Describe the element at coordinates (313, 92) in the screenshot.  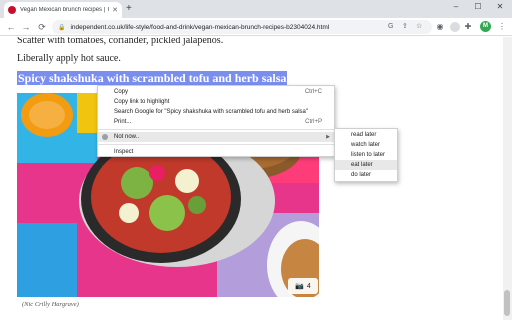
I see `menu-item-shortcut: Ctrl+C` at that location.